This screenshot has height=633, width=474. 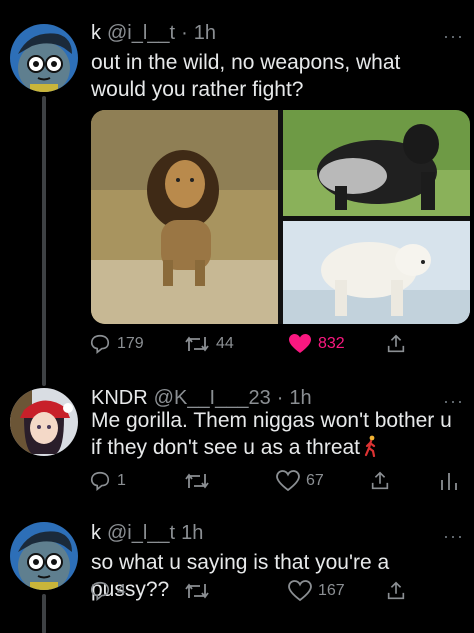 What do you see at coordinates (121, 590) in the screenshot?
I see `reply-count: 4` at bounding box center [121, 590].